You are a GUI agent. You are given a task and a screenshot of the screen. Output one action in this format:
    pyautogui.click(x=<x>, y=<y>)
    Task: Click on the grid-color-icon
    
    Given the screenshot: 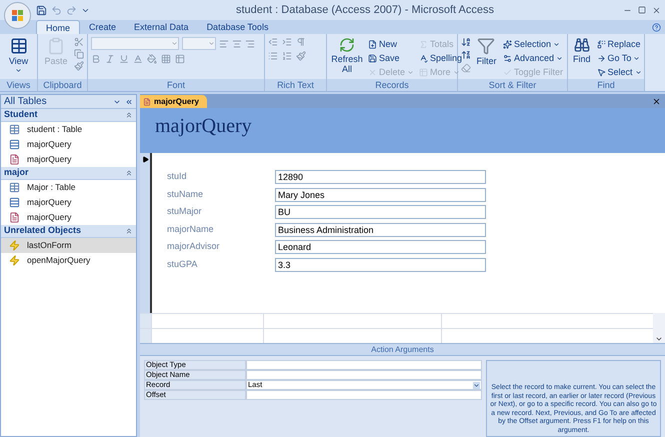 What is the action you would take?
    pyautogui.click(x=180, y=59)
    